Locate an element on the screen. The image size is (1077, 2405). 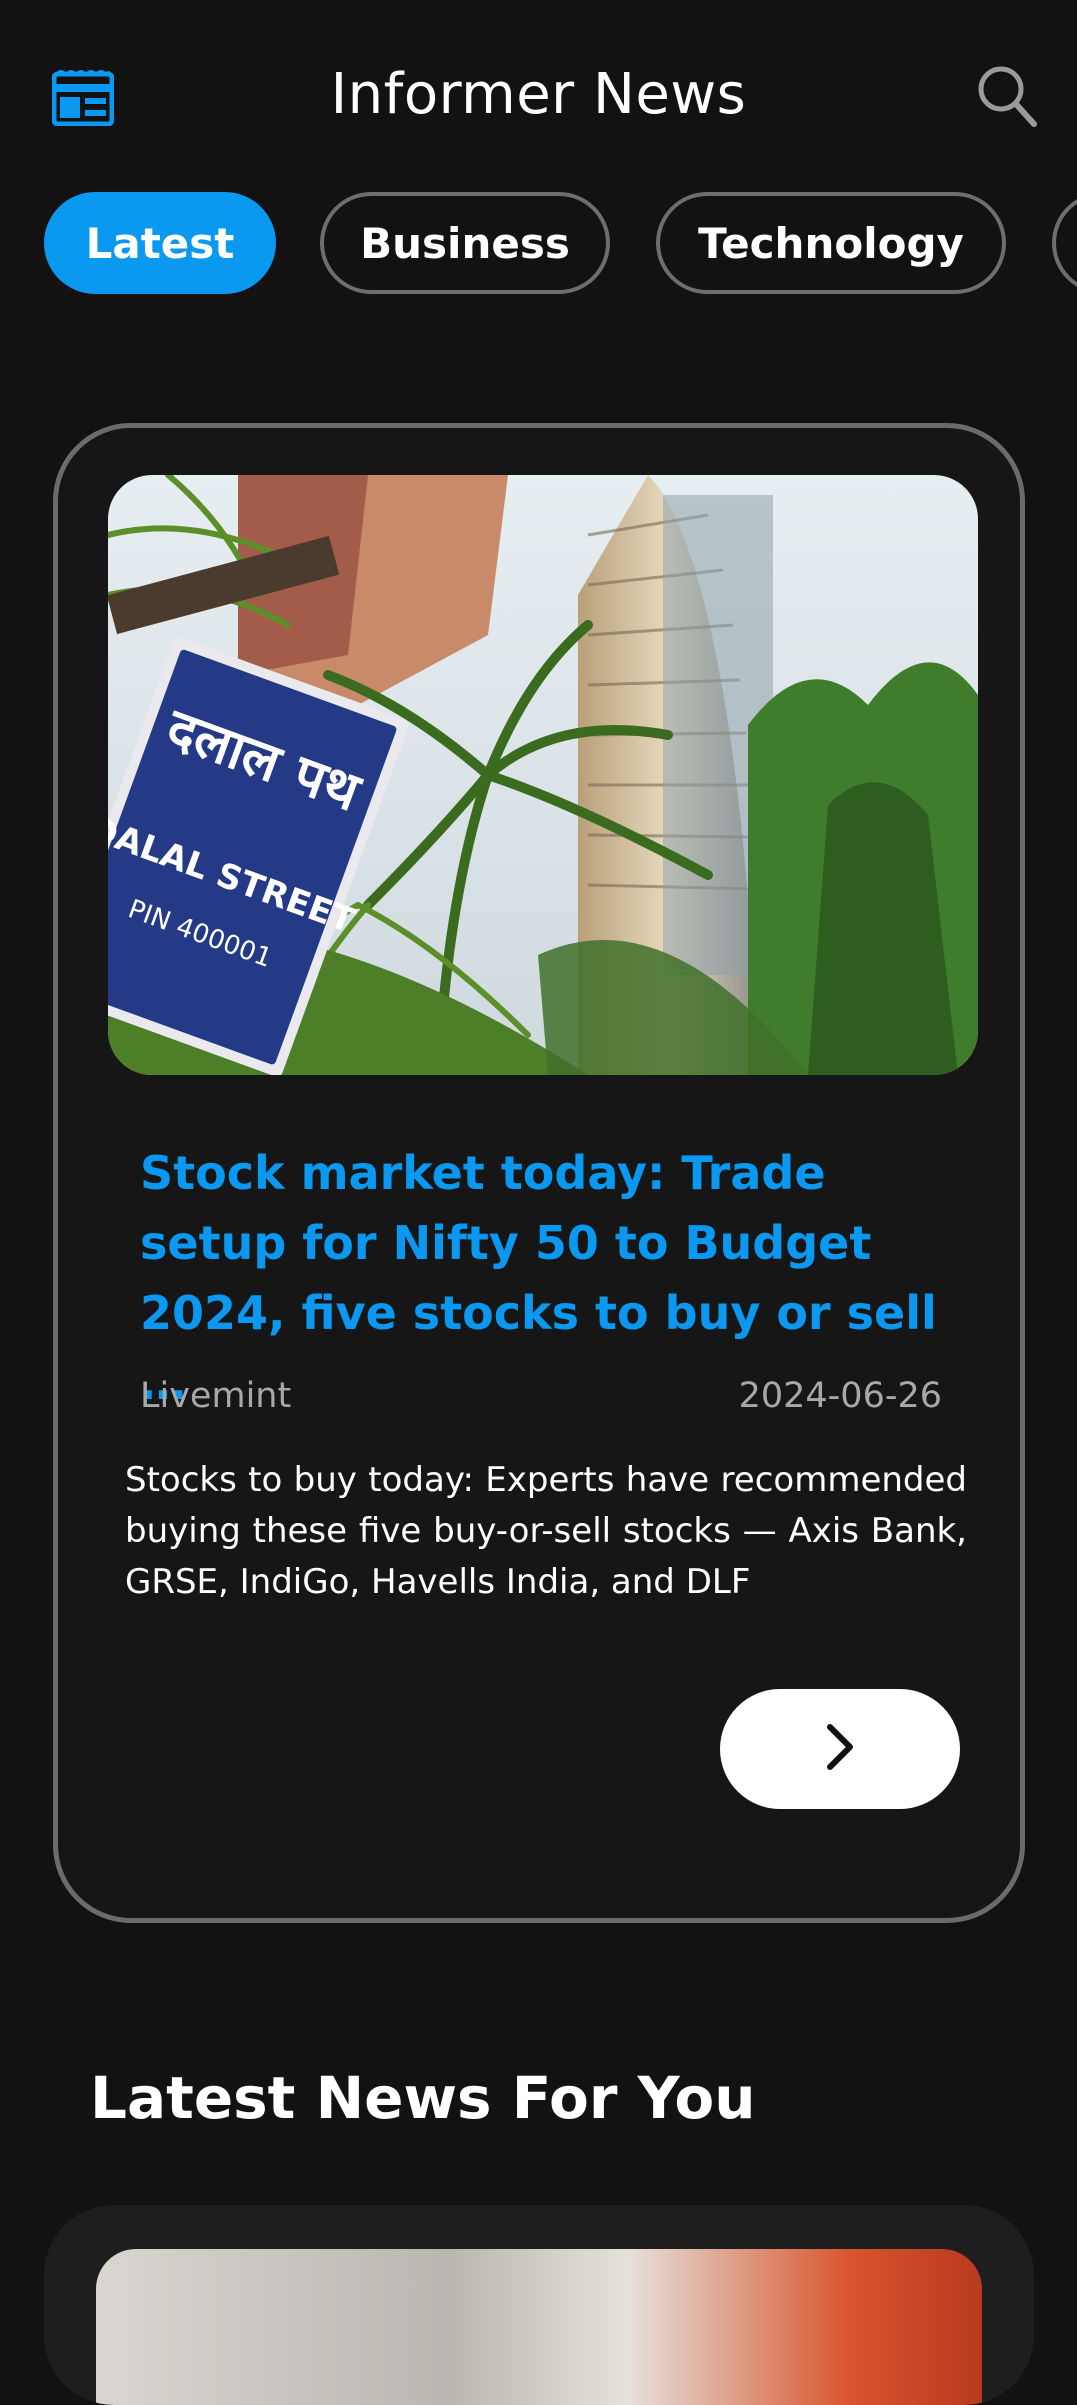
read-more-button is located at coordinates (840, 1749).